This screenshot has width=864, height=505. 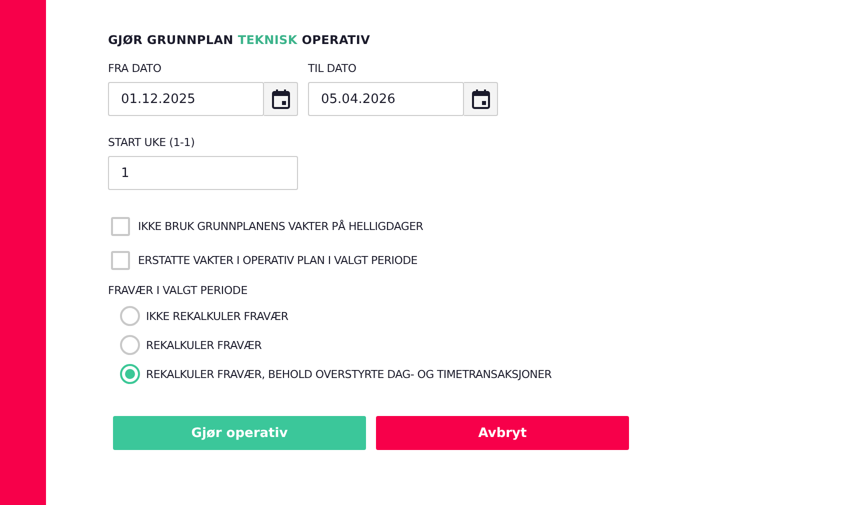 I want to click on field-label: FRA DATO, so click(x=135, y=68).